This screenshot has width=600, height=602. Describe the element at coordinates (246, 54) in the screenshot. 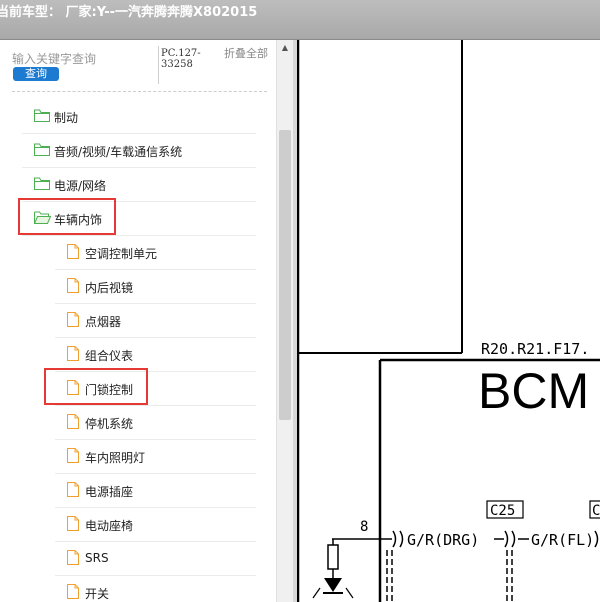

I see `collapse-all-button: 折叠全部` at that location.